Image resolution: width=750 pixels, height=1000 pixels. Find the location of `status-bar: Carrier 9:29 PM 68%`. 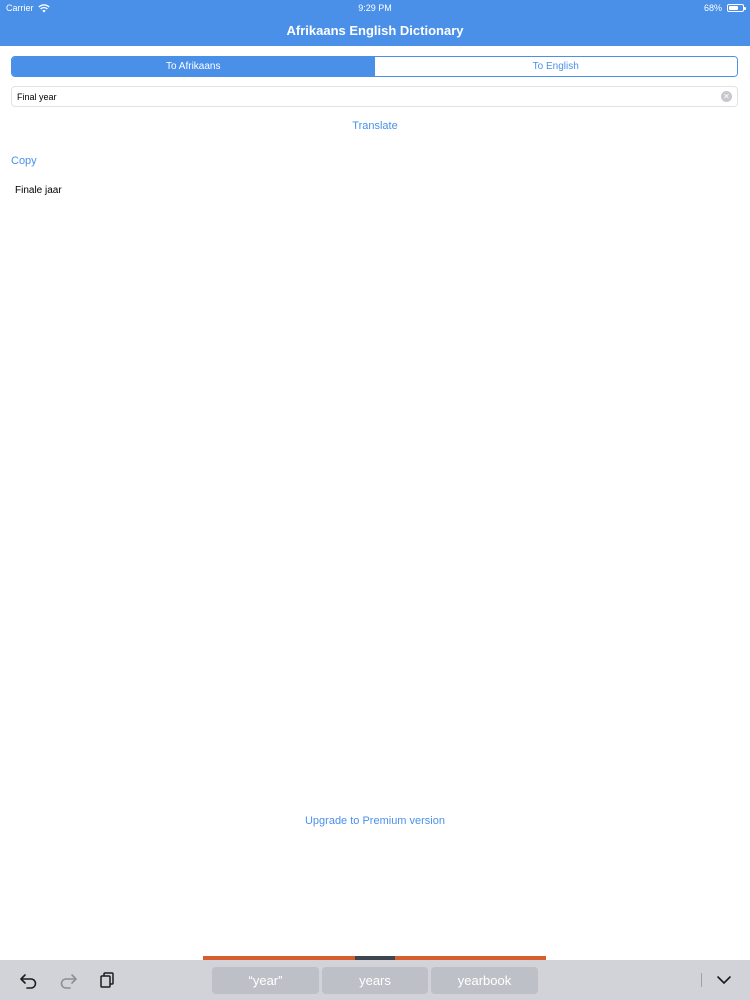

status-bar: Carrier 9:29 PM 68% is located at coordinates (375, 8).